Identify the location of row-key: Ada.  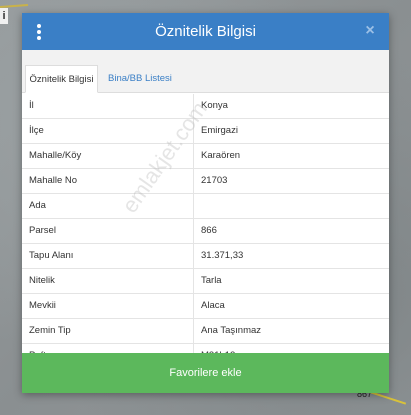
(108, 206).